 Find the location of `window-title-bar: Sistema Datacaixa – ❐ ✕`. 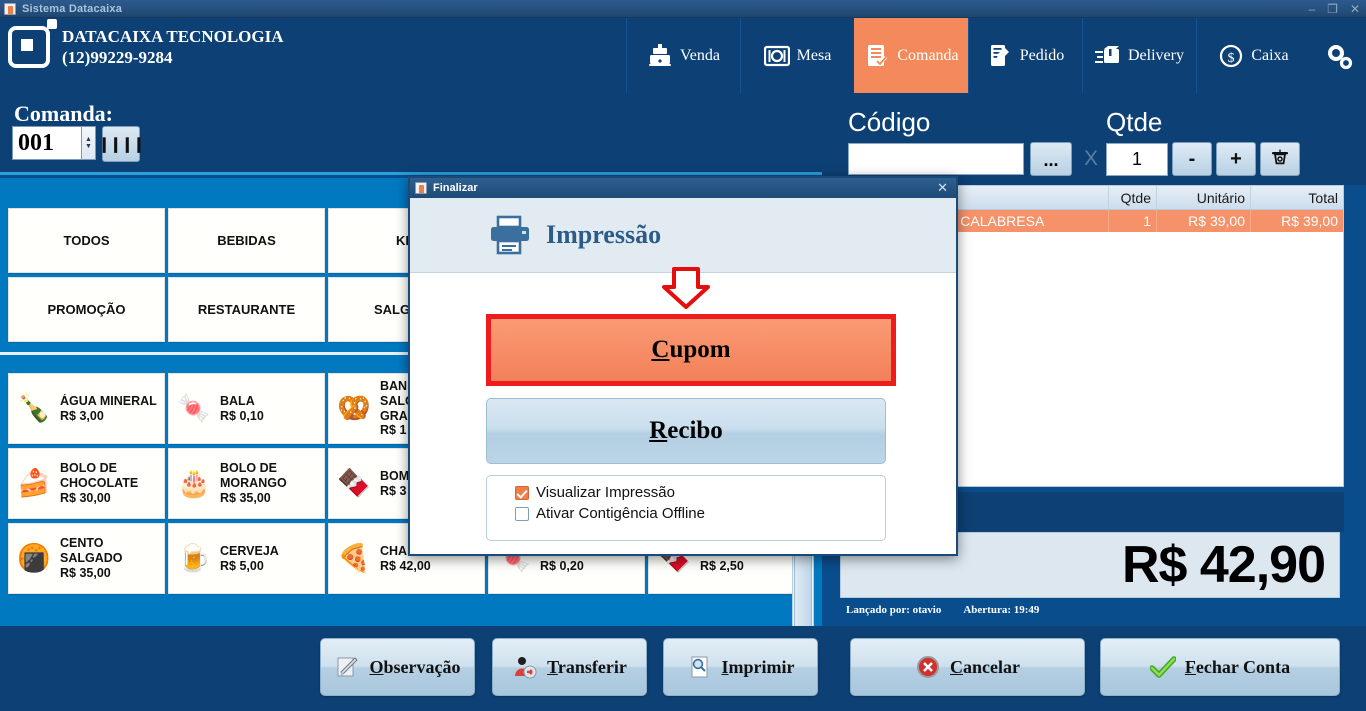

window-title-bar: Sistema Datacaixa – ❐ ✕ is located at coordinates (683, 9).